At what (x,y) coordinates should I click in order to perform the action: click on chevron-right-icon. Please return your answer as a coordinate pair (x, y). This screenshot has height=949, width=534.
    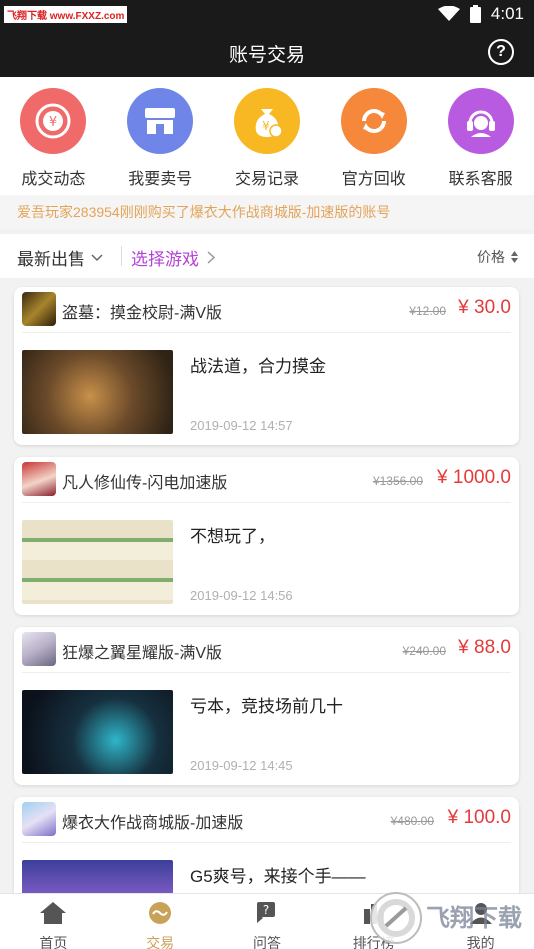
    Looking at the image, I should click on (211, 257).